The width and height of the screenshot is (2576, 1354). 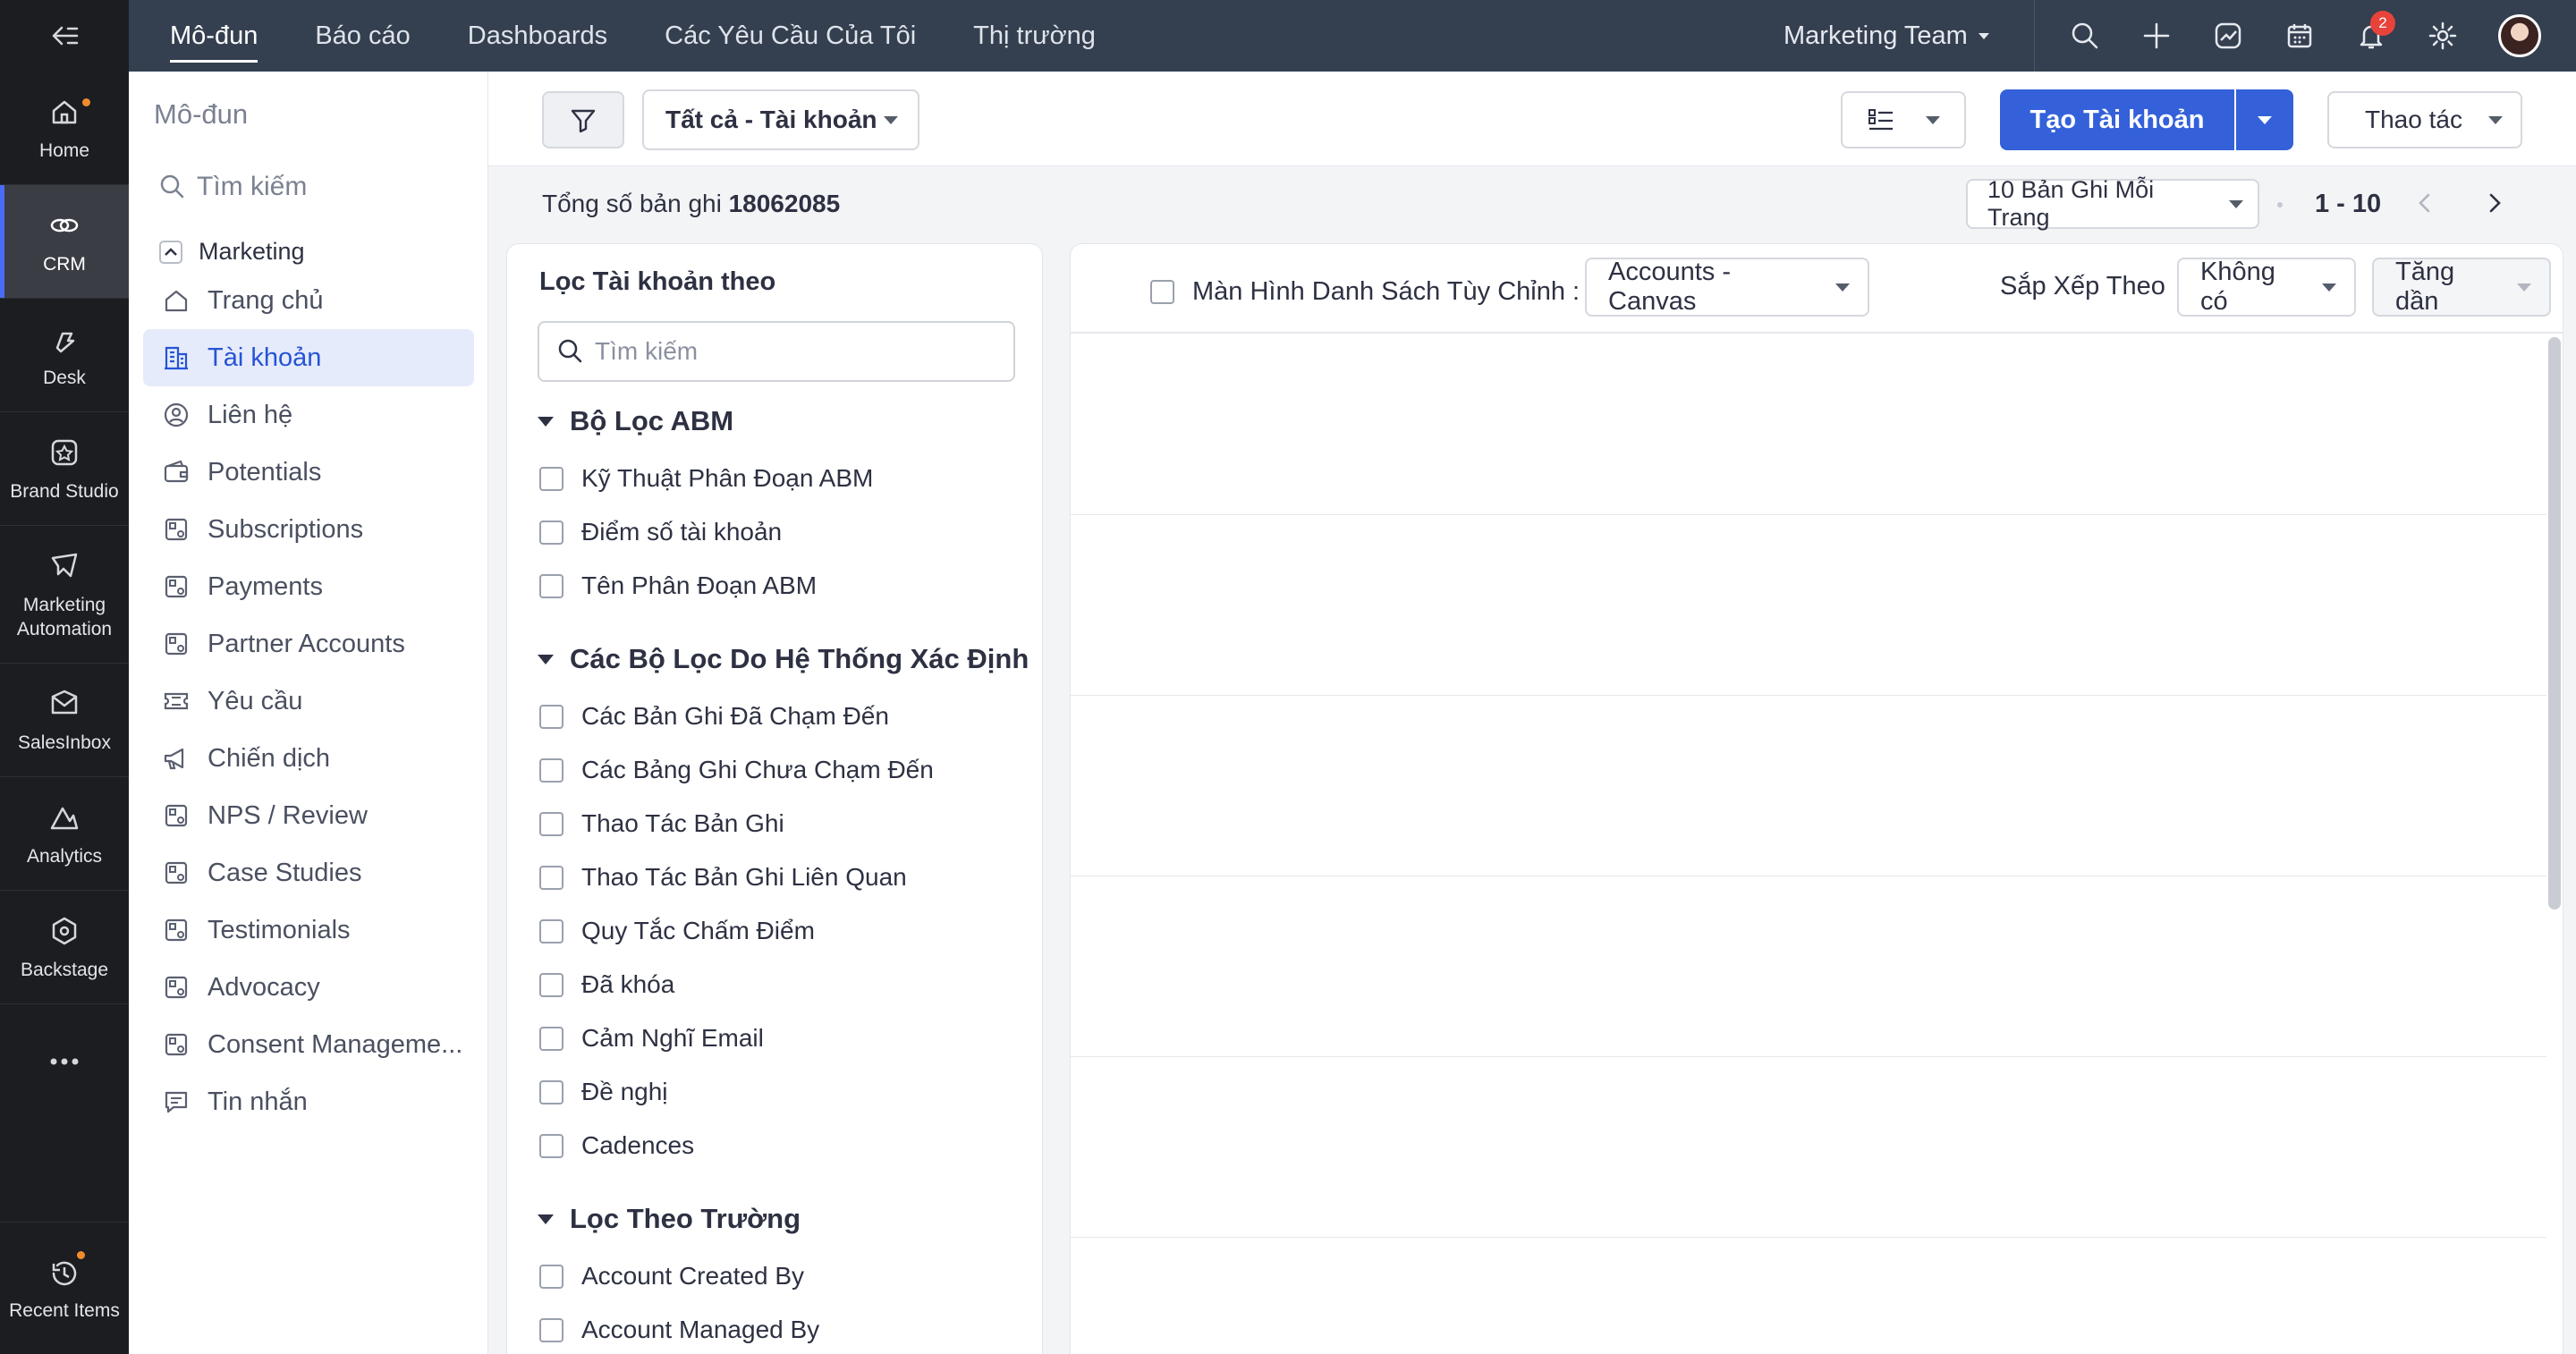 What do you see at coordinates (308, 701) in the screenshot?
I see `module-item-requests: Yêu cầu` at bounding box center [308, 701].